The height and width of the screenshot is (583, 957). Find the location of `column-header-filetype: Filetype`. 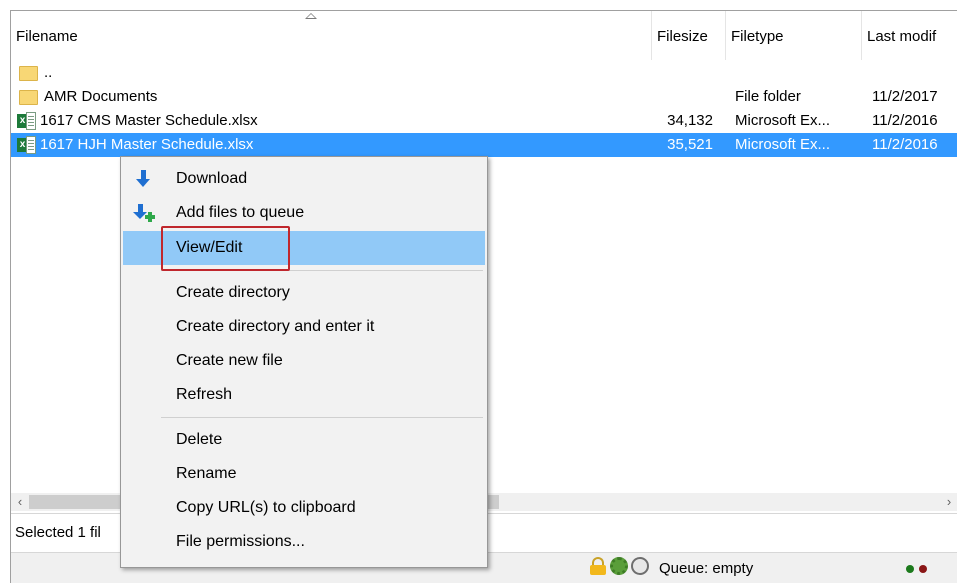

column-header-filetype: Filetype is located at coordinates (793, 35).